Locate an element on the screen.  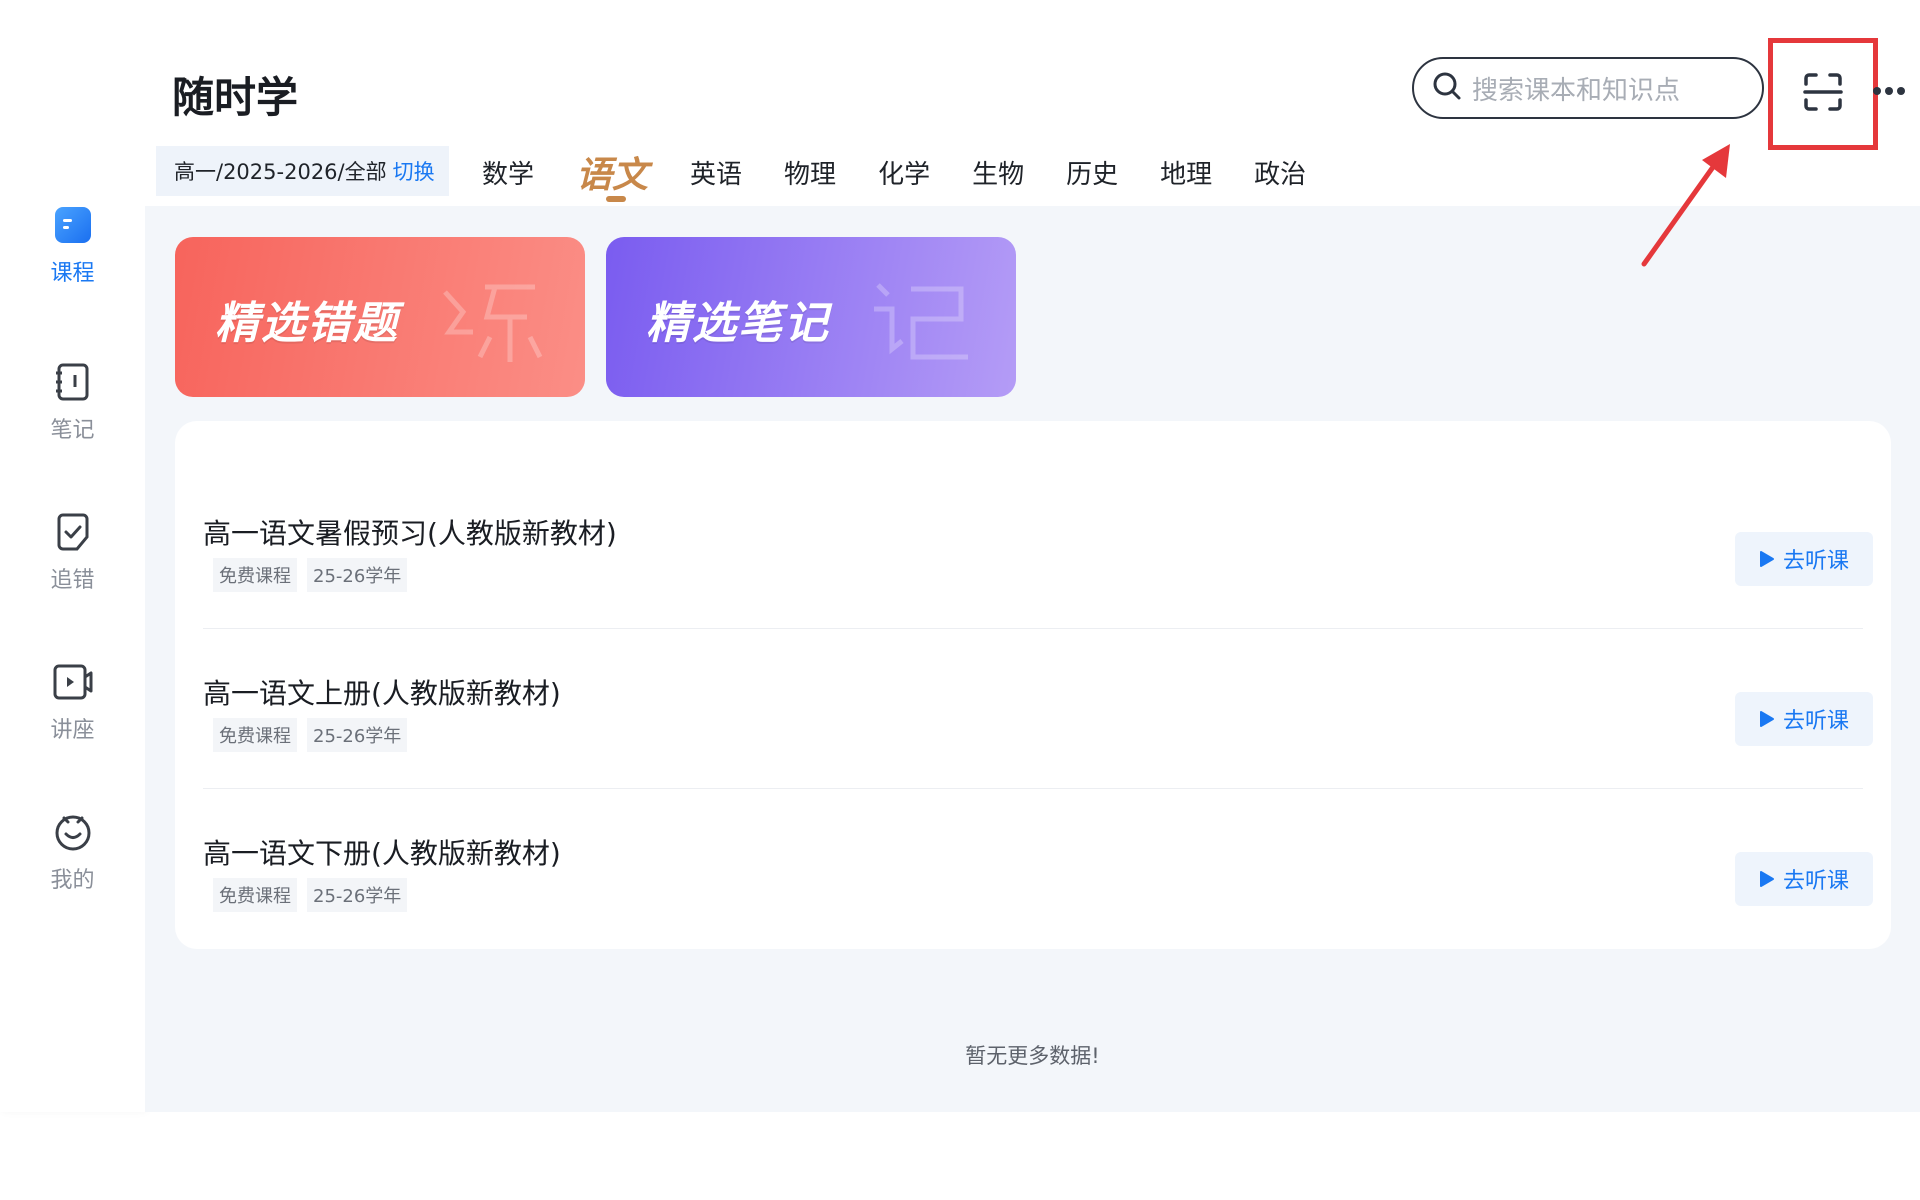
card-title: 精选错题 is located at coordinates (307, 323).